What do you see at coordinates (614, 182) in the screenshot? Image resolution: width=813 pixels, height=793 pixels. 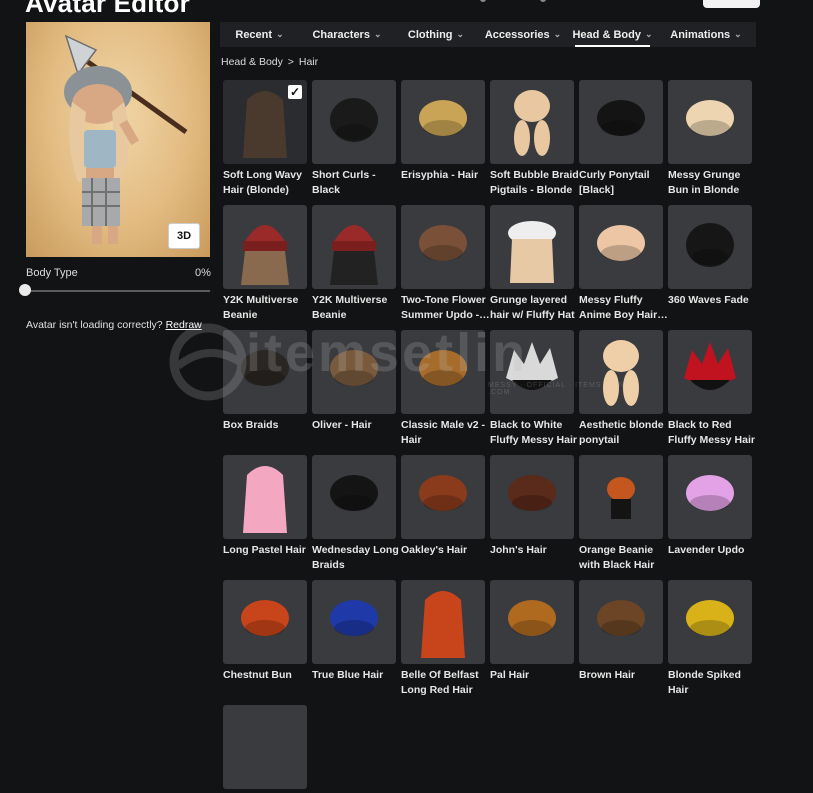 I see `item-name: Curly Ponytail [Black]` at bounding box center [614, 182].